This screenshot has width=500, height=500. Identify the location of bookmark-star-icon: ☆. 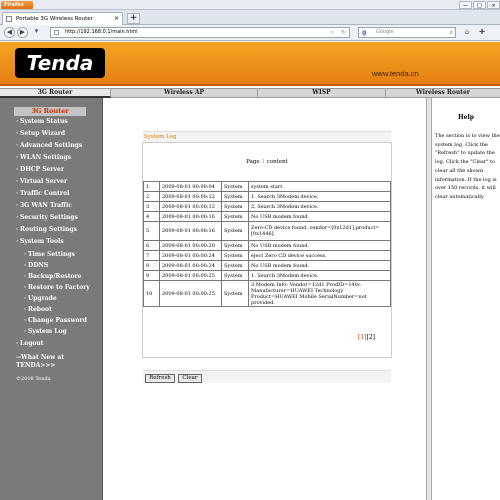
(332, 32).